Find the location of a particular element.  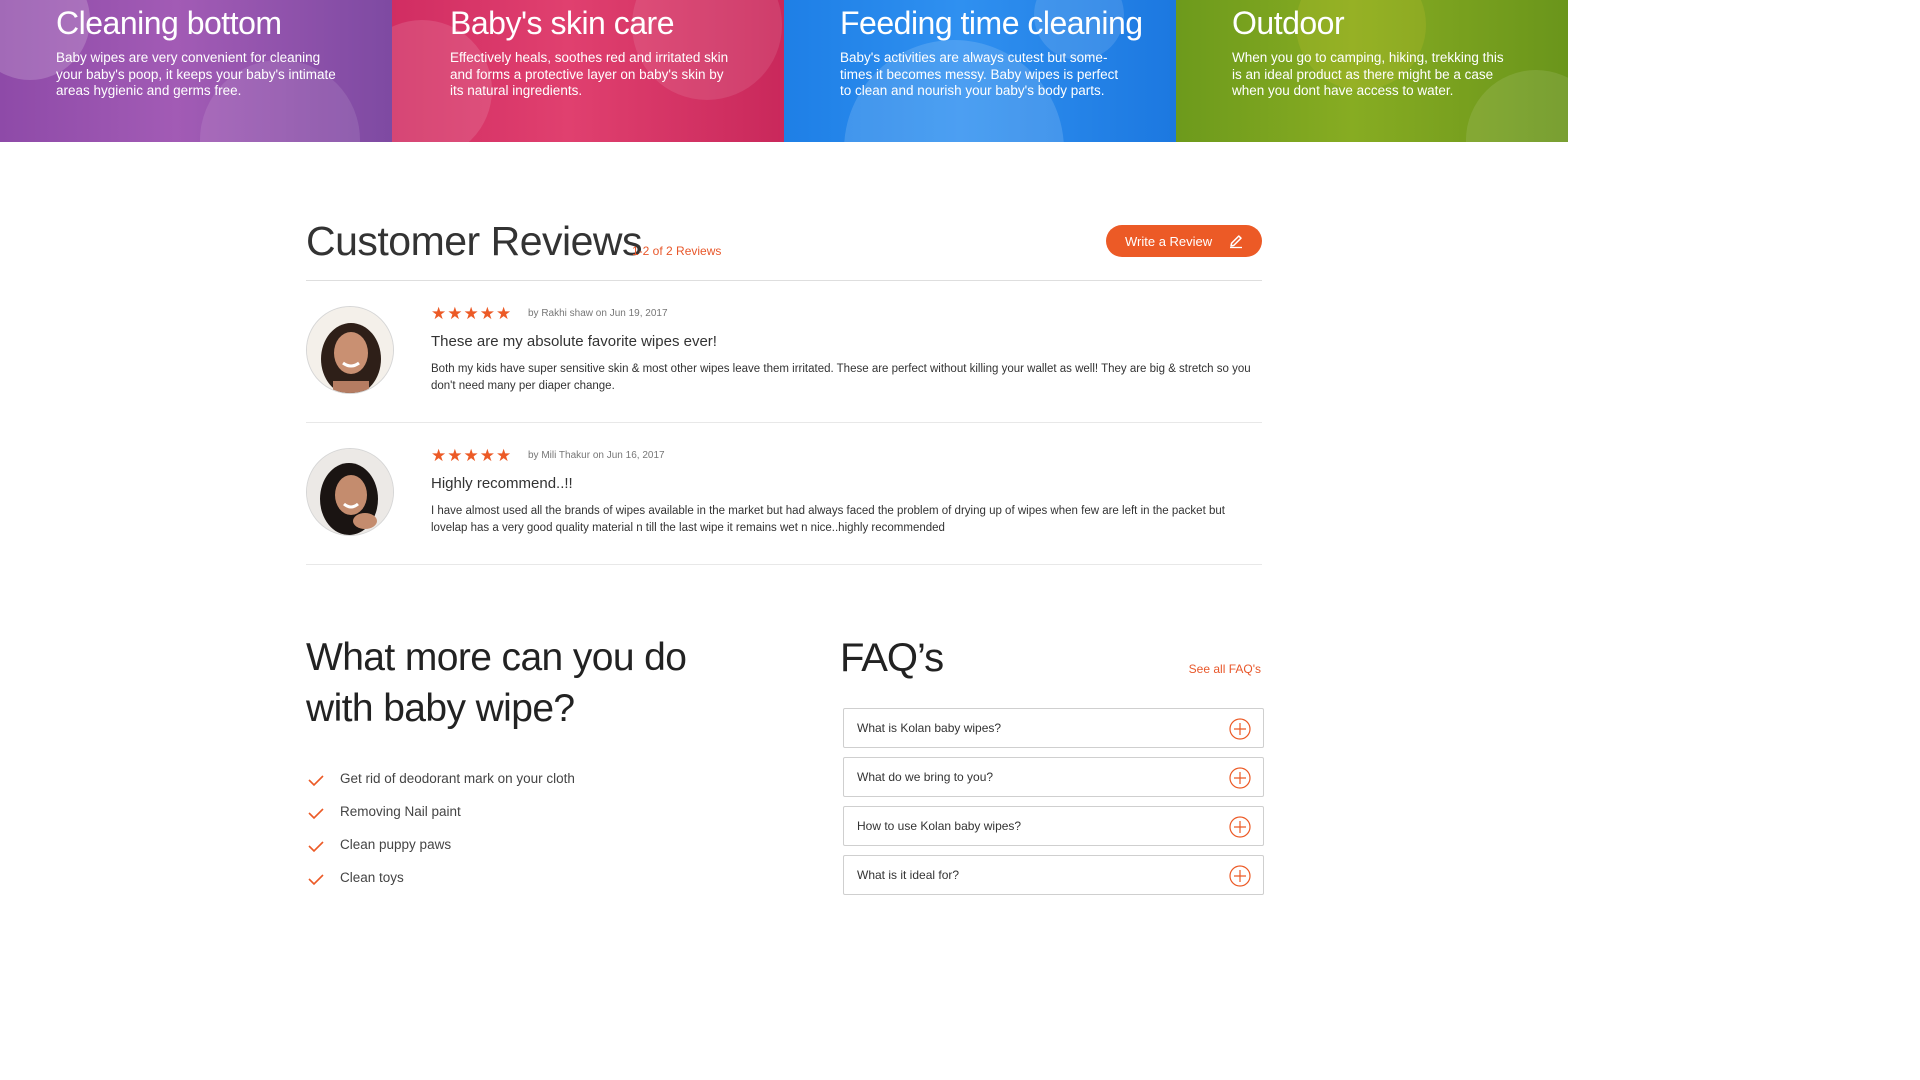

reviews-title: Customer Reviews is located at coordinates (474, 241).